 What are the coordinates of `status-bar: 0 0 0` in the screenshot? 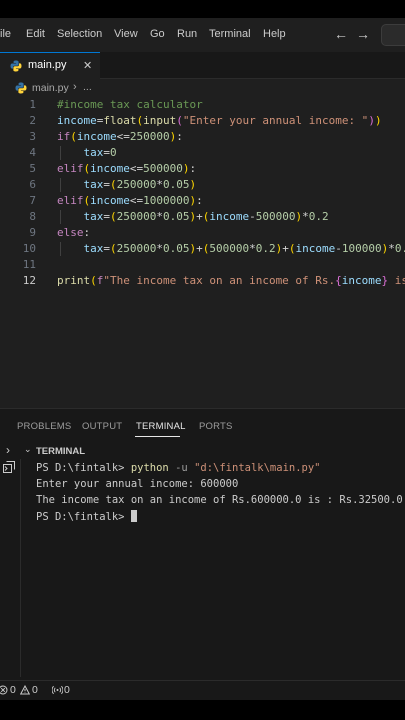 It's located at (202, 690).